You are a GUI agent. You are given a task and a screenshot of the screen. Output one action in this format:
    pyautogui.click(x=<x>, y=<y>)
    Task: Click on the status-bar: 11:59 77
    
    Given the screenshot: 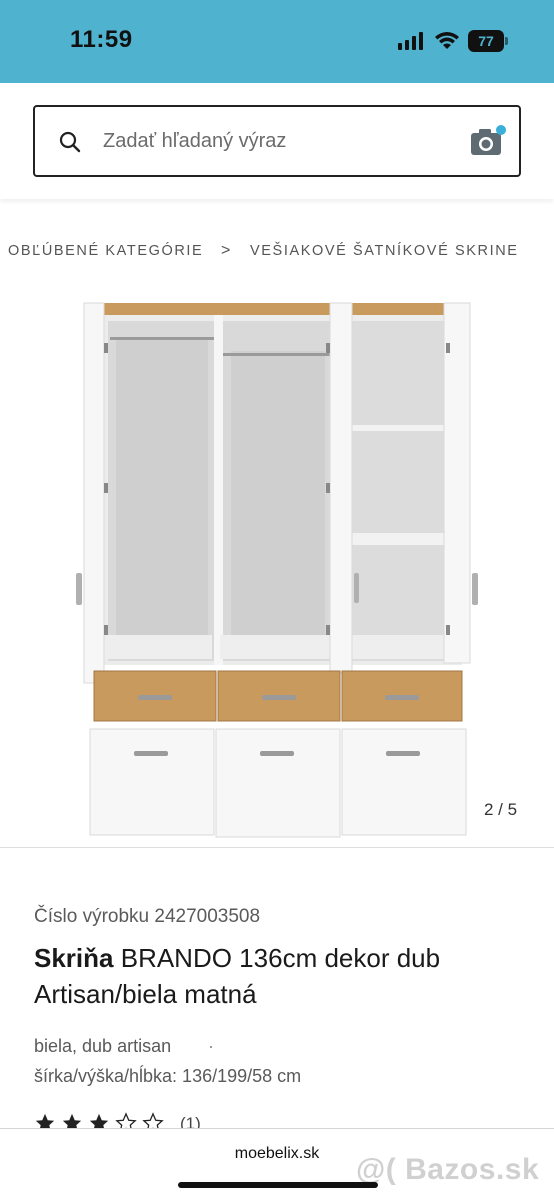 What is the action you would take?
    pyautogui.click(x=277, y=41)
    